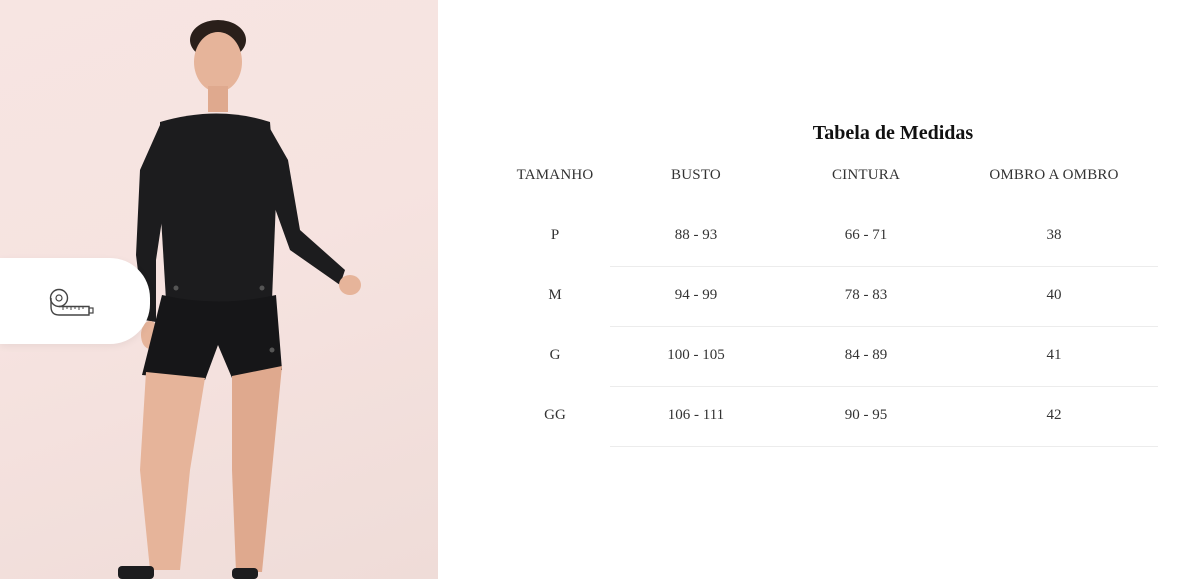 This screenshot has height=579, width=1200. I want to click on cell-waist: 66 - 71, so click(866, 235).